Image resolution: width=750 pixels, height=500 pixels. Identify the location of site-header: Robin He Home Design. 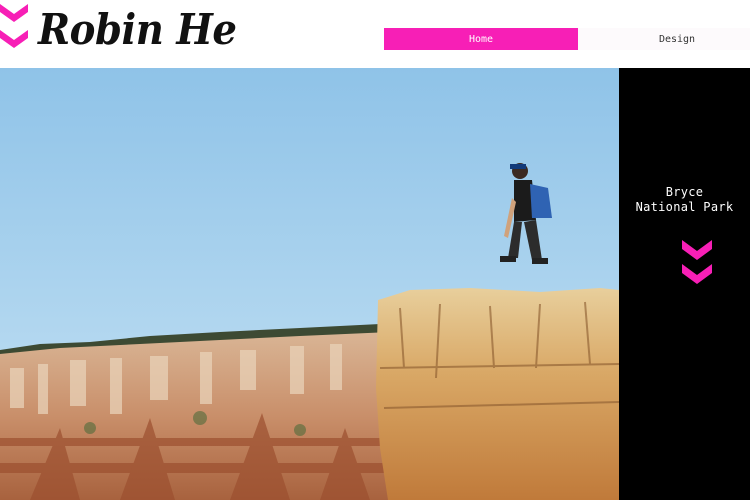
(375, 34).